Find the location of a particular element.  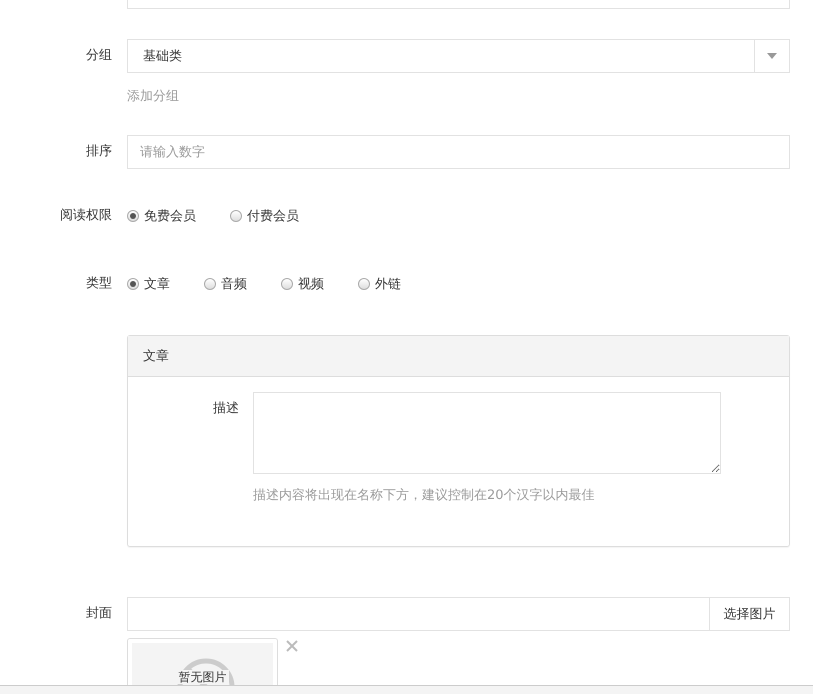

field-label: 阅读权限 is located at coordinates (85, 216).